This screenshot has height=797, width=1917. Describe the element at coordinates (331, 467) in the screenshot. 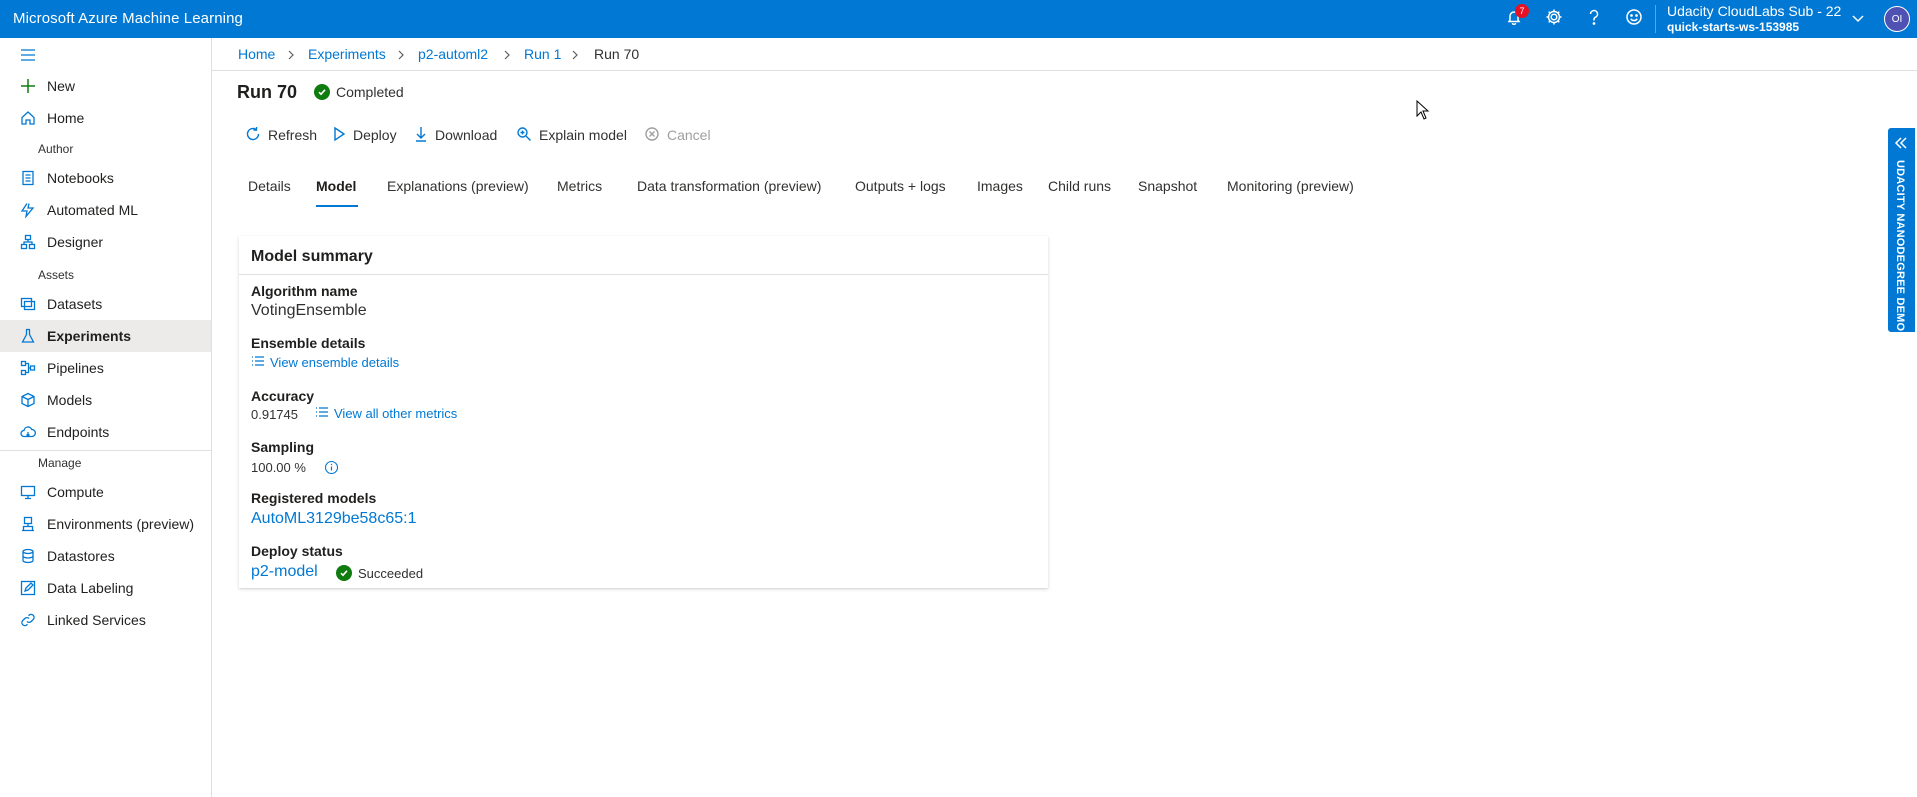

I see `info-icon` at that location.